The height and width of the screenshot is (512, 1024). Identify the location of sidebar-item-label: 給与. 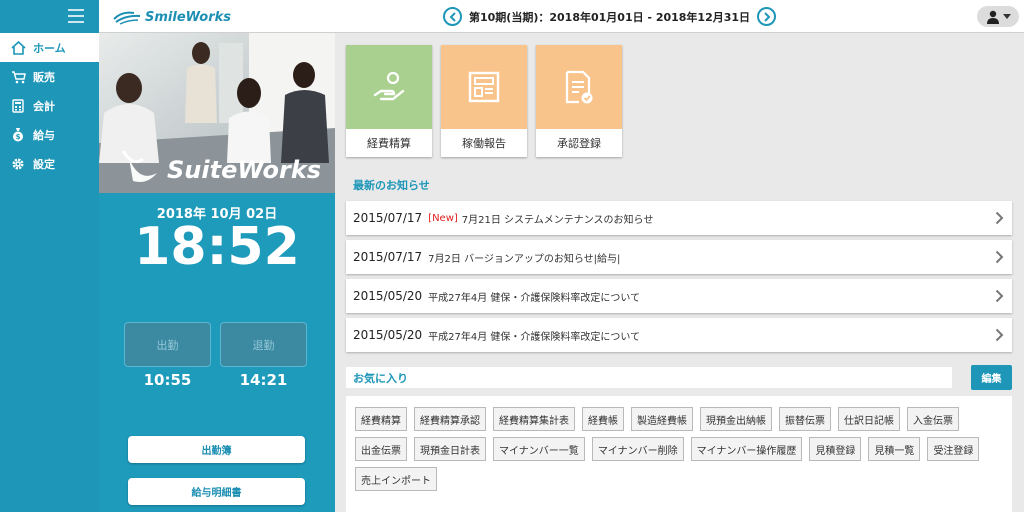
(44, 135).